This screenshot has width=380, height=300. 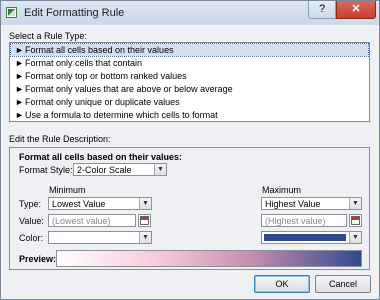 I want to click on maximum-color-swatch, so click(x=305, y=237).